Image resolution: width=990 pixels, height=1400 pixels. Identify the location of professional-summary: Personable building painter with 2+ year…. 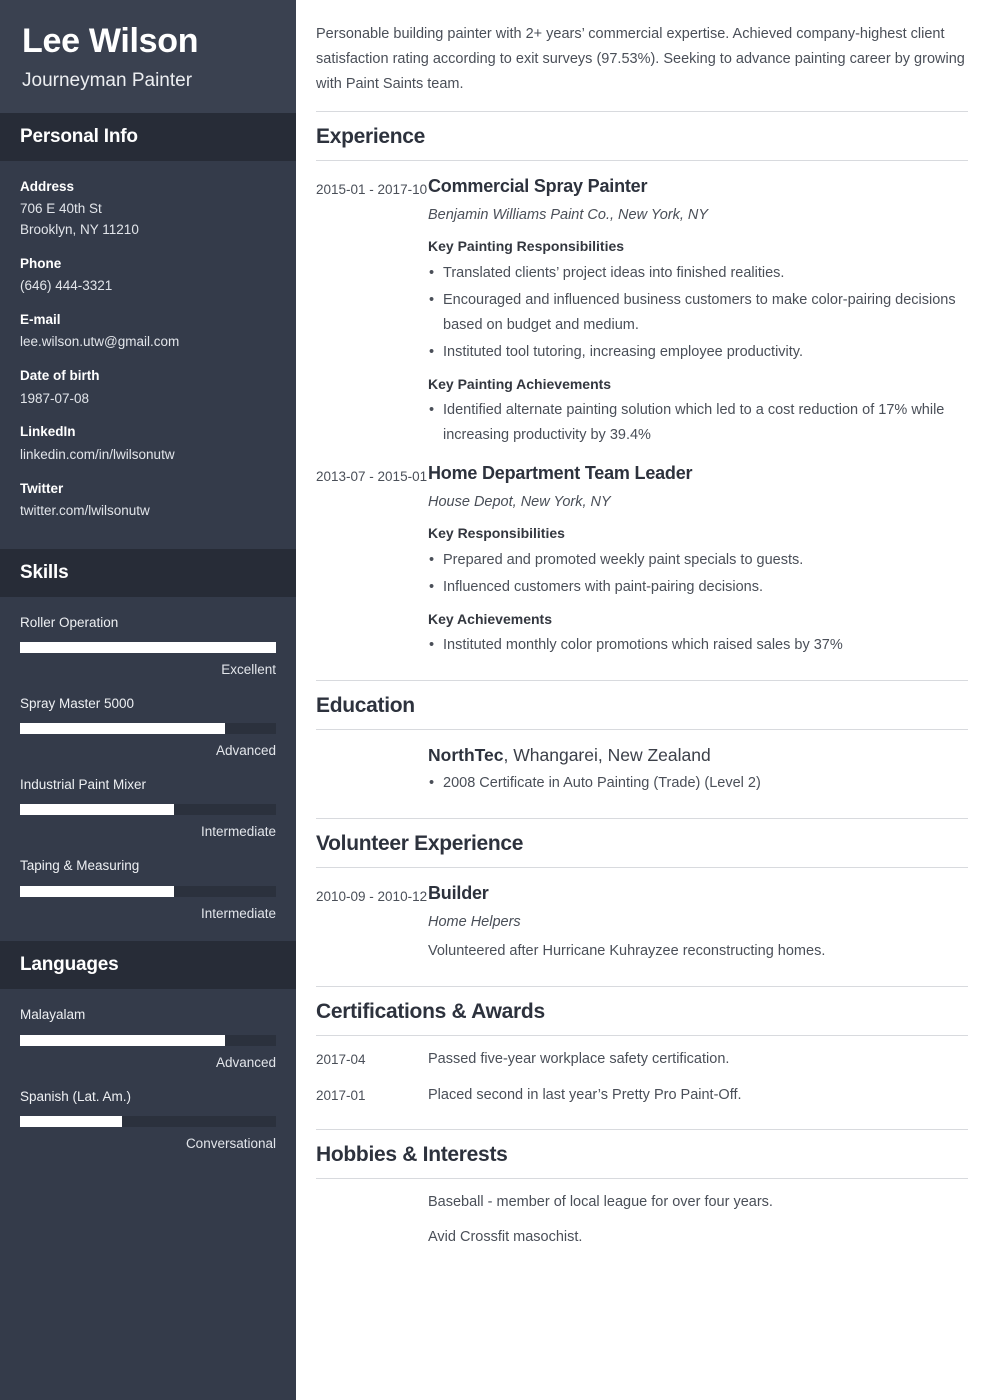
(640, 59).